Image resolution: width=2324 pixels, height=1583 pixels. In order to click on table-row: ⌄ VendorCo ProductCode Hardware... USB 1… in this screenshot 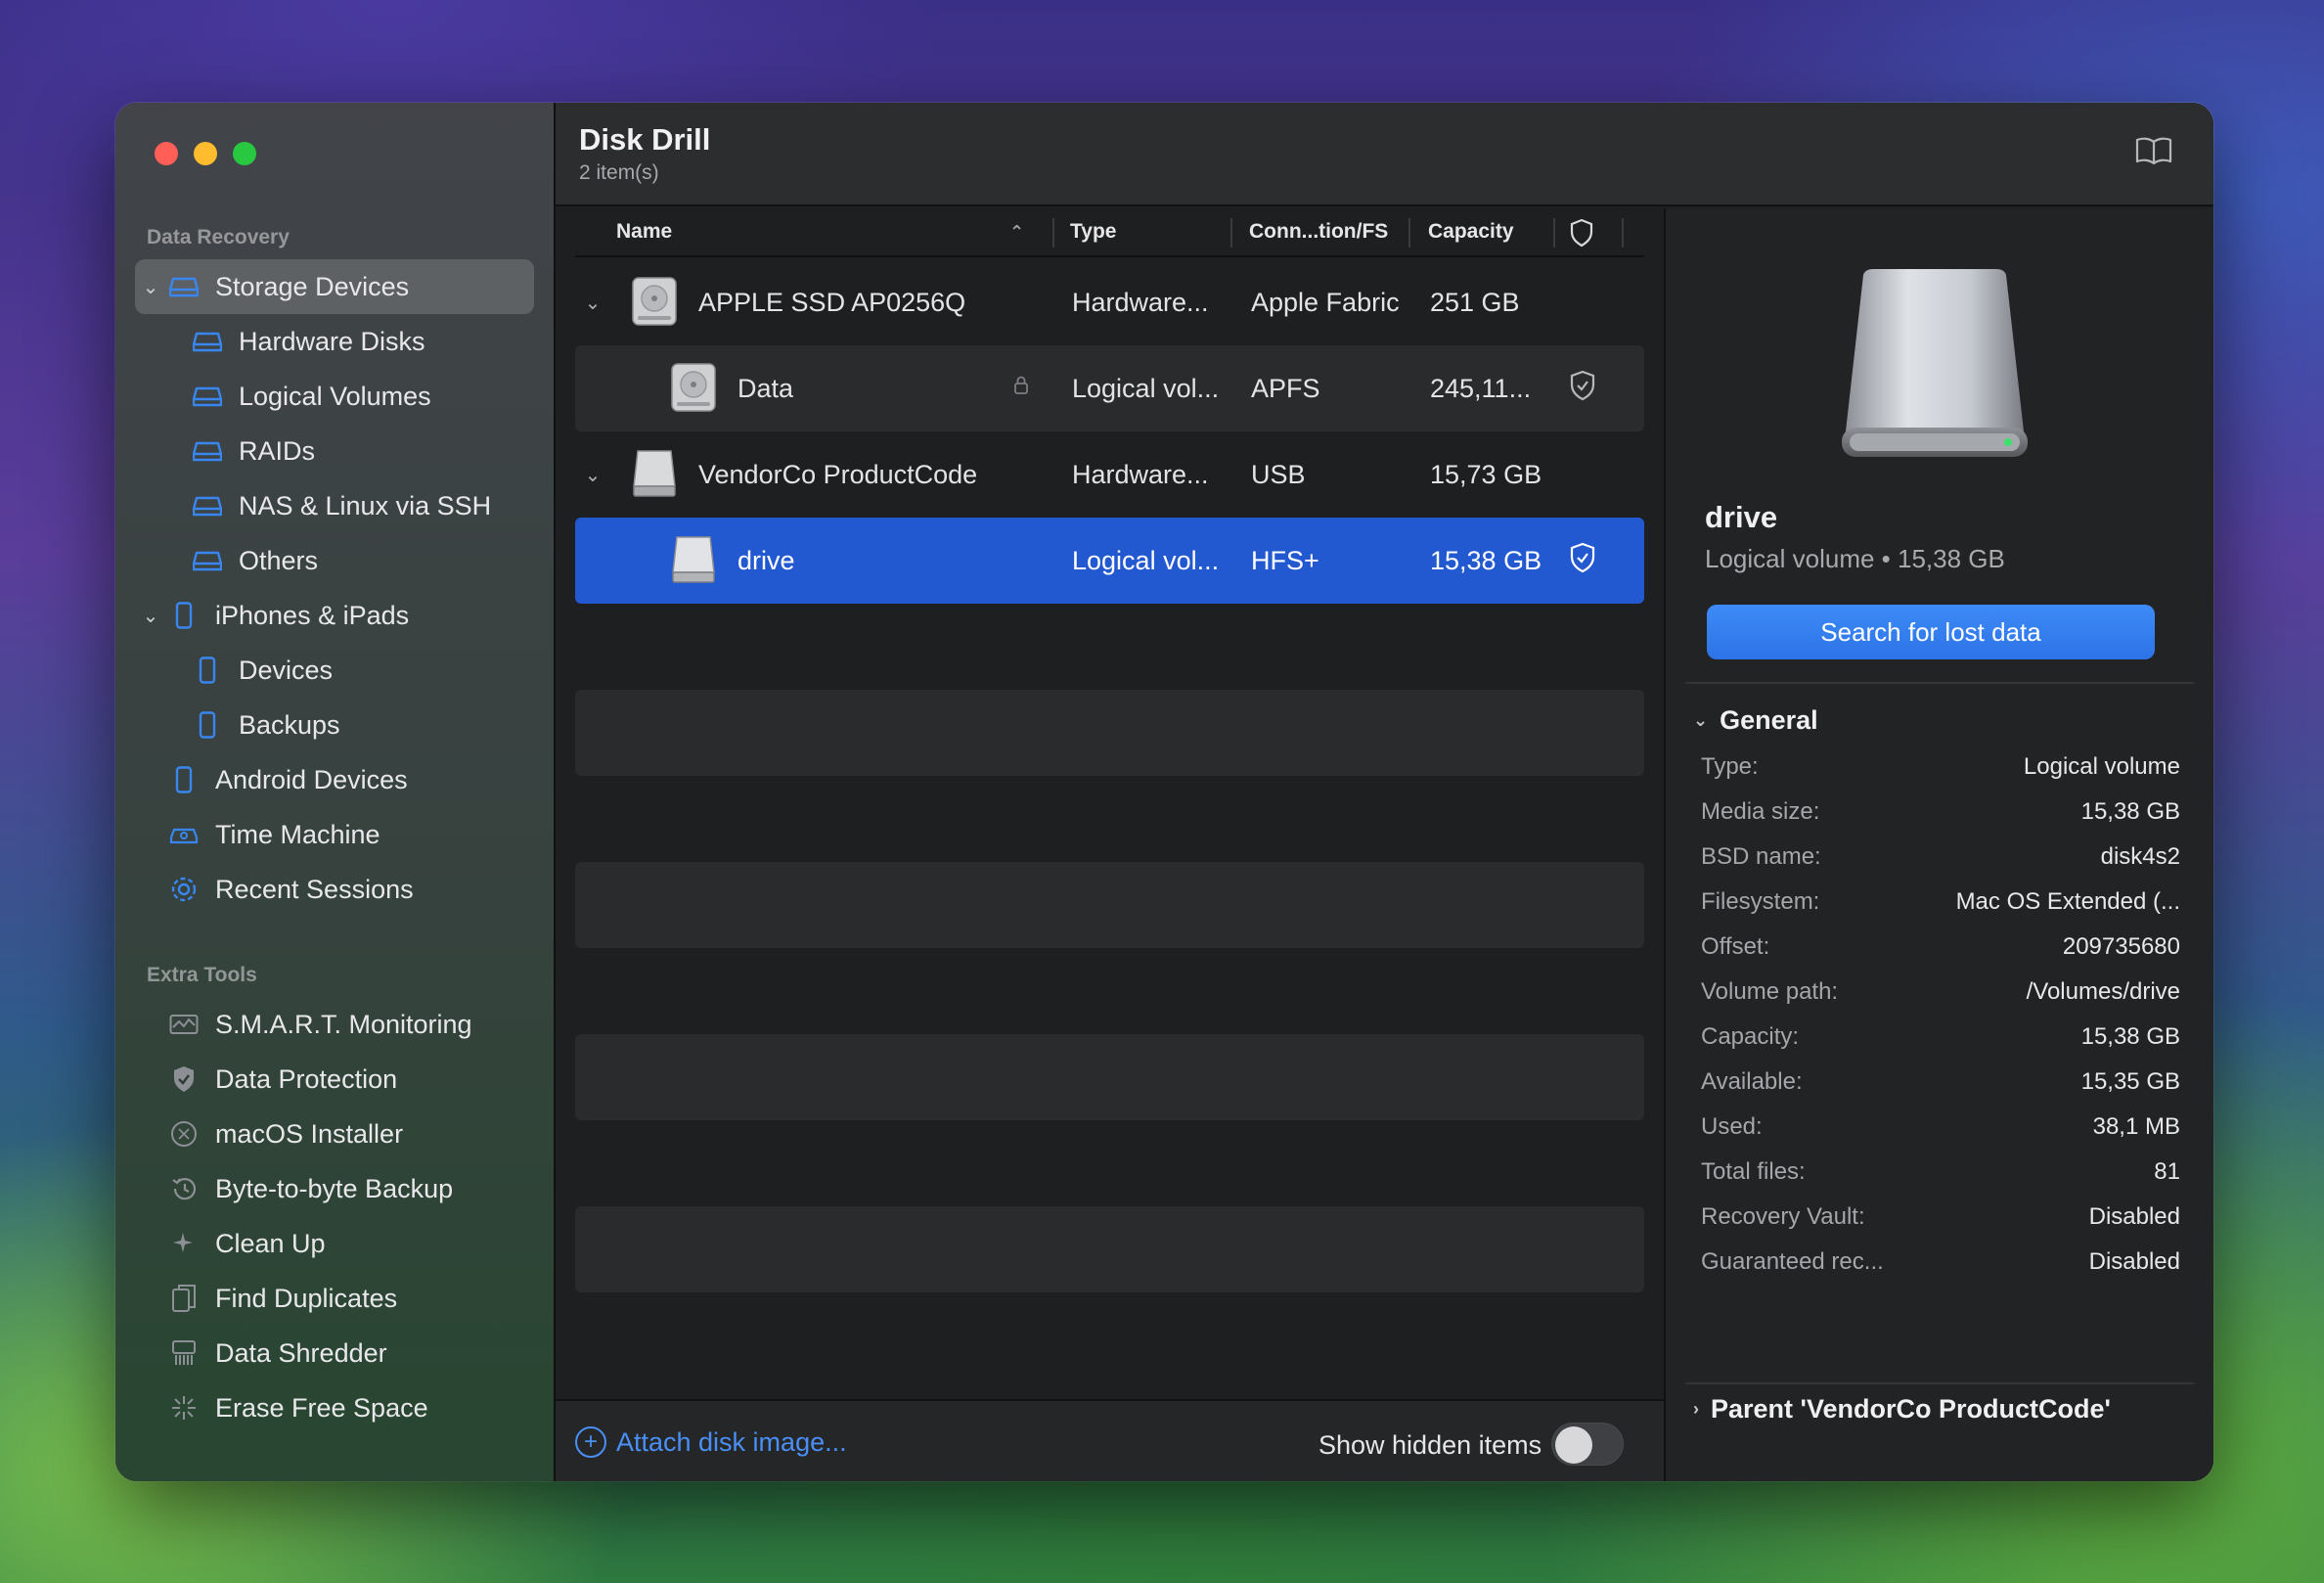, I will do `click(1109, 475)`.